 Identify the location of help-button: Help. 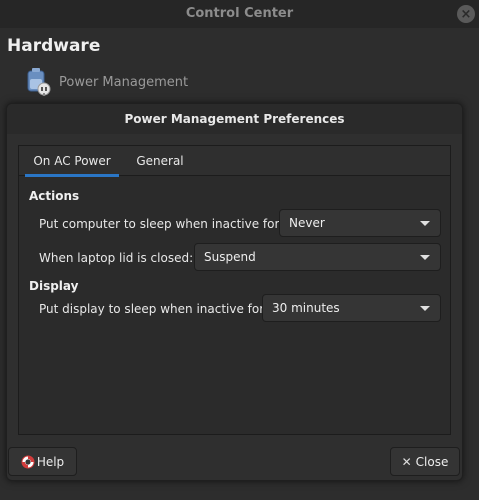
(42, 461).